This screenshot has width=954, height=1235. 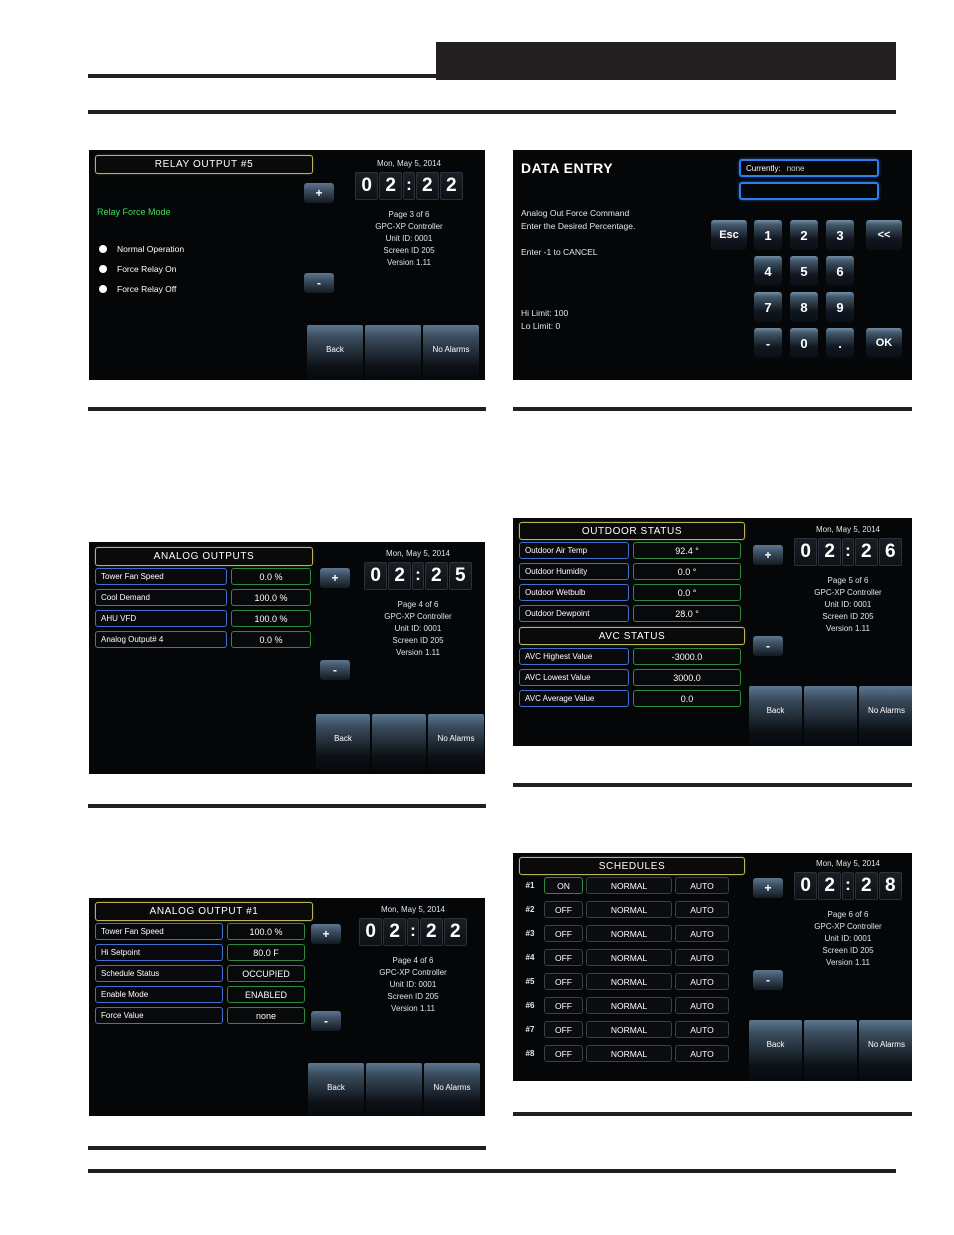 What do you see at coordinates (630, 592) in the screenshot?
I see `table-row: Outdoor Wetbulb 0.0 °` at bounding box center [630, 592].